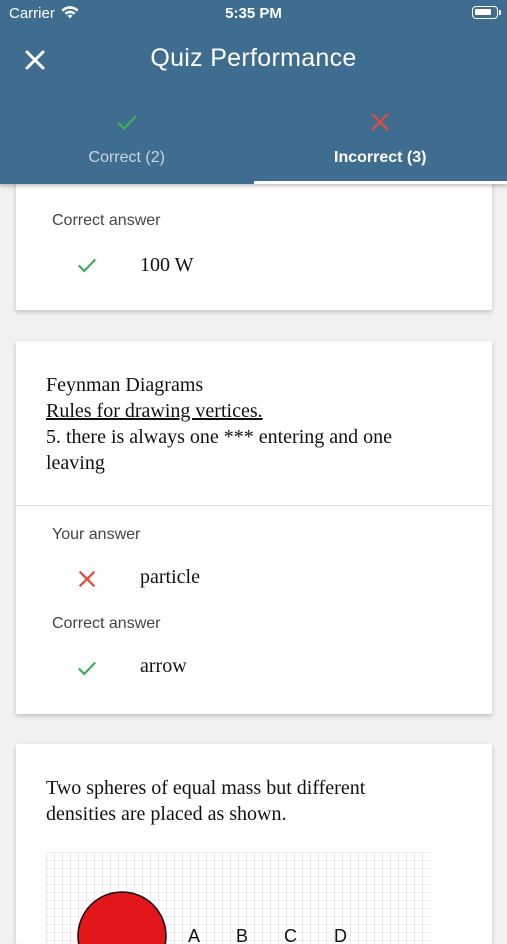 The height and width of the screenshot is (944, 507). Describe the element at coordinates (170, 577) in the screenshot. I see `your-answer-value: particle` at that location.